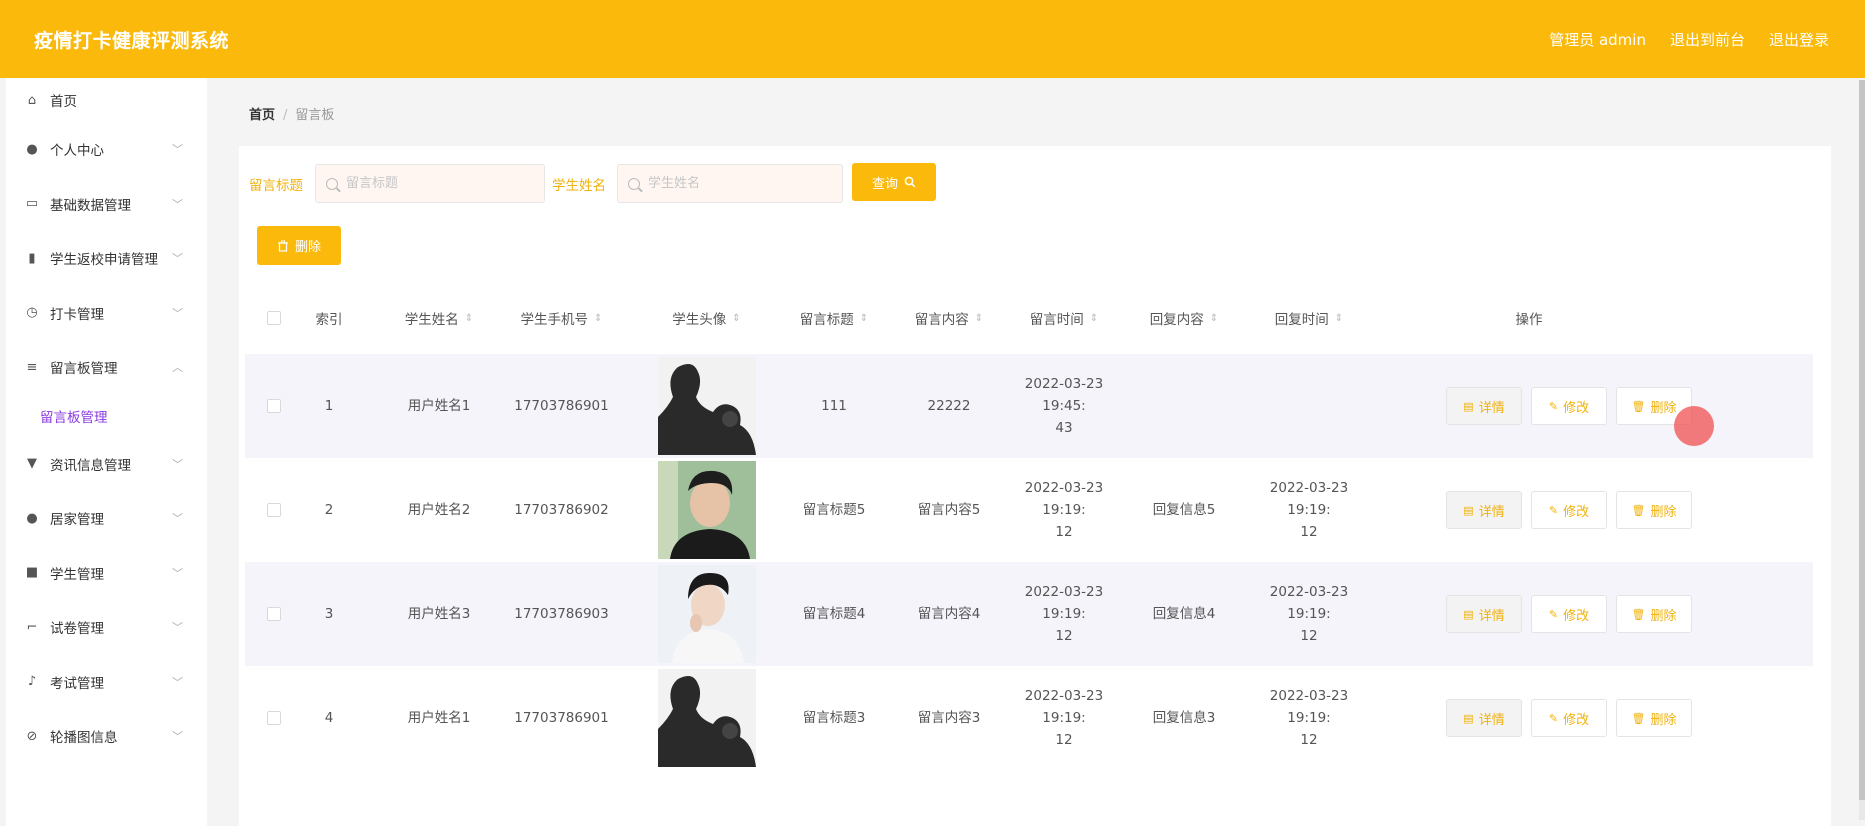  Describe the element at coordinates (32, 573) in the screenshot. I see `gamepad-icon: ■` at that location.